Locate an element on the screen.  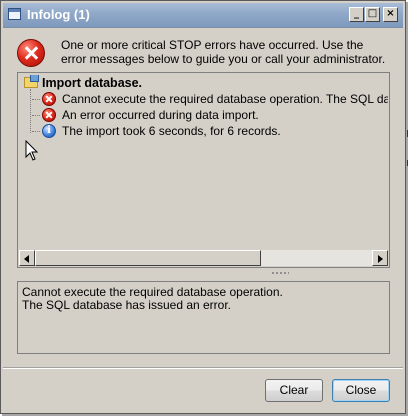
scroll-right-button is located at coordinates (380, 258).